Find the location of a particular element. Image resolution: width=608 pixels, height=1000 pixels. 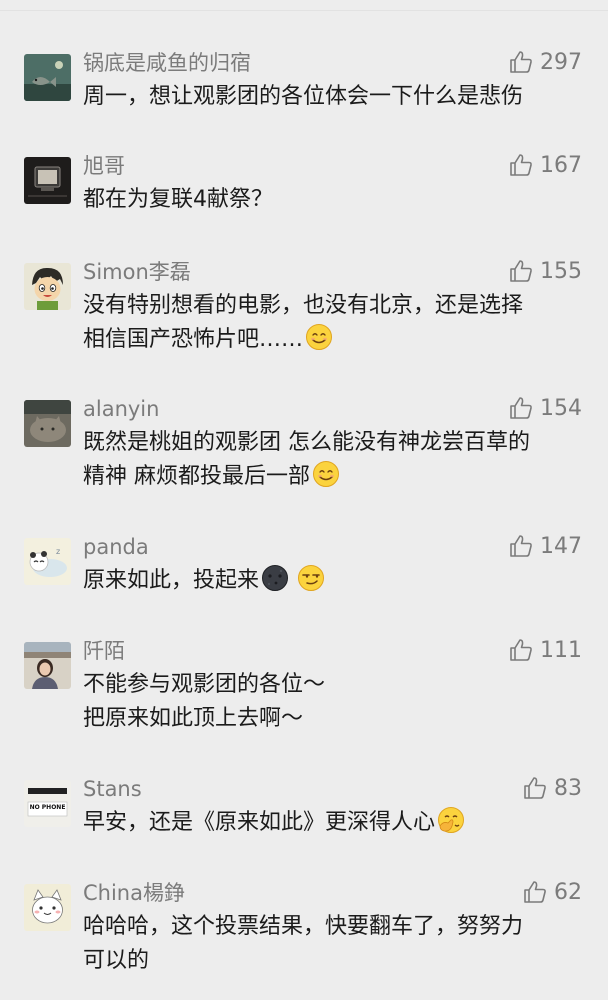

like-count: 111 is located at coordinates (561, 650).